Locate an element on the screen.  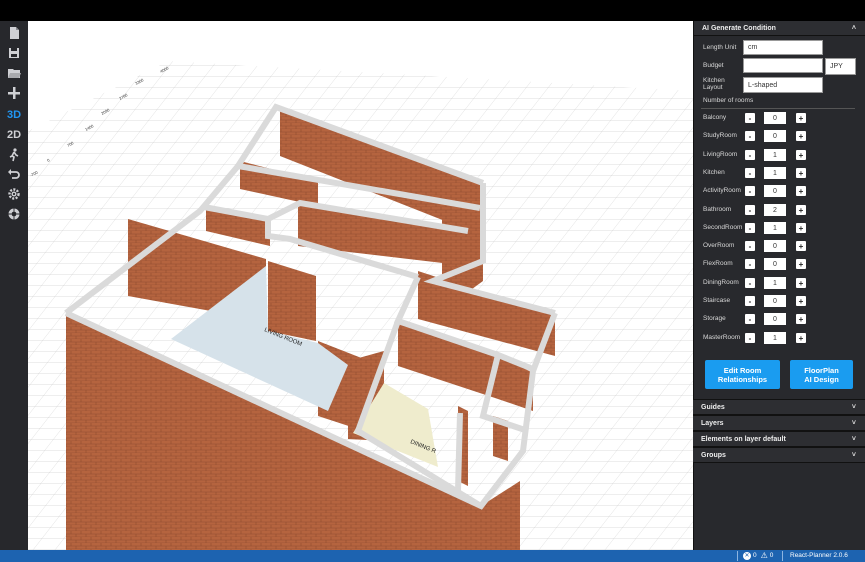
status-bar: ✕ 0 ⚠ 0 React-Planner 2.0.6 is located at coordinates (432, 556).